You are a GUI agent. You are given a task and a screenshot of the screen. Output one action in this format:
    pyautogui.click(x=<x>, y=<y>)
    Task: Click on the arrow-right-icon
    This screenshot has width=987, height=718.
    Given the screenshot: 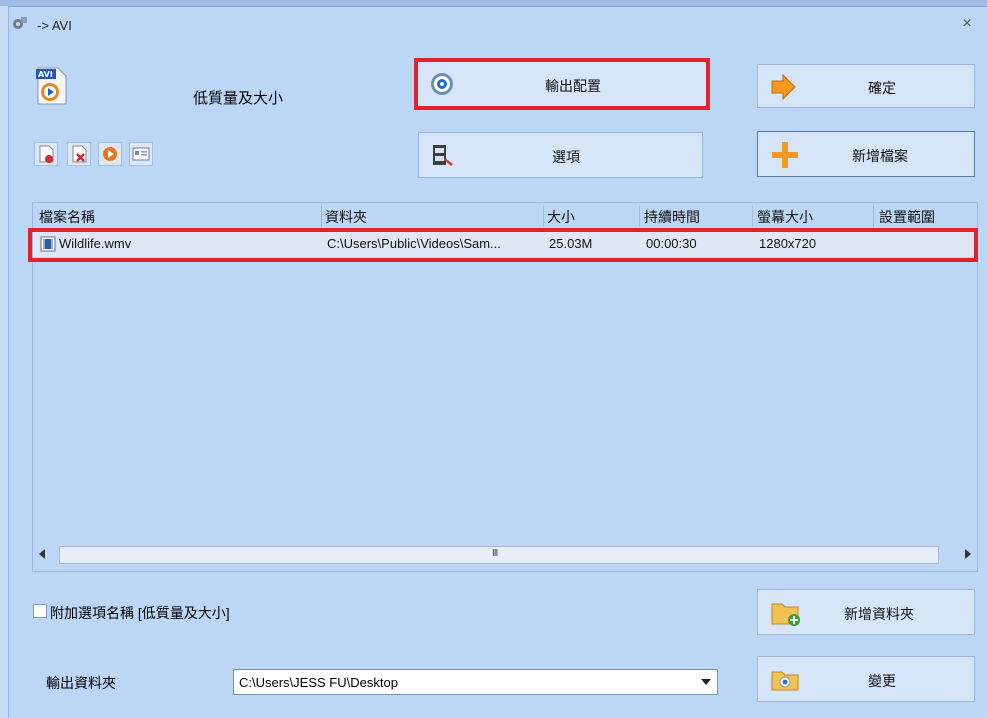 What is the action you would take?
    pyautogui.click(x=783, y=87)
    